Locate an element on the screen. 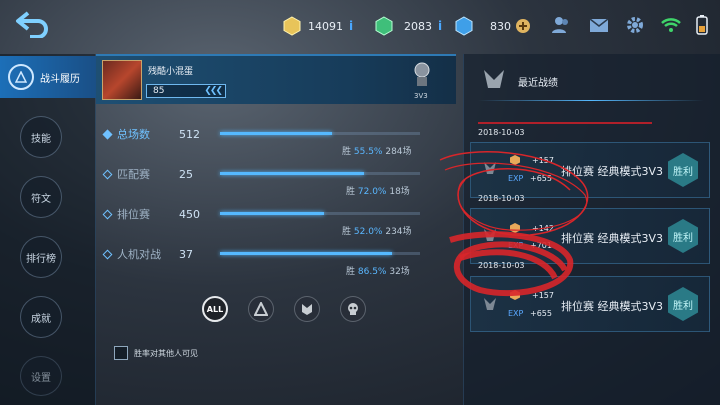 This screenshot has width=720, height=405. nav-item-label: 符文 is located at coordinates (41, 199).